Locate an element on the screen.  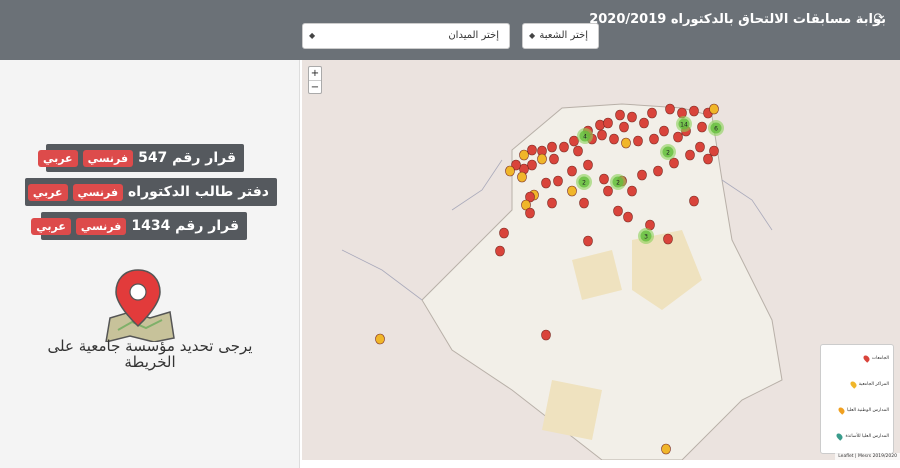
cluster-count: 4 is located at coordinates (585, 137).